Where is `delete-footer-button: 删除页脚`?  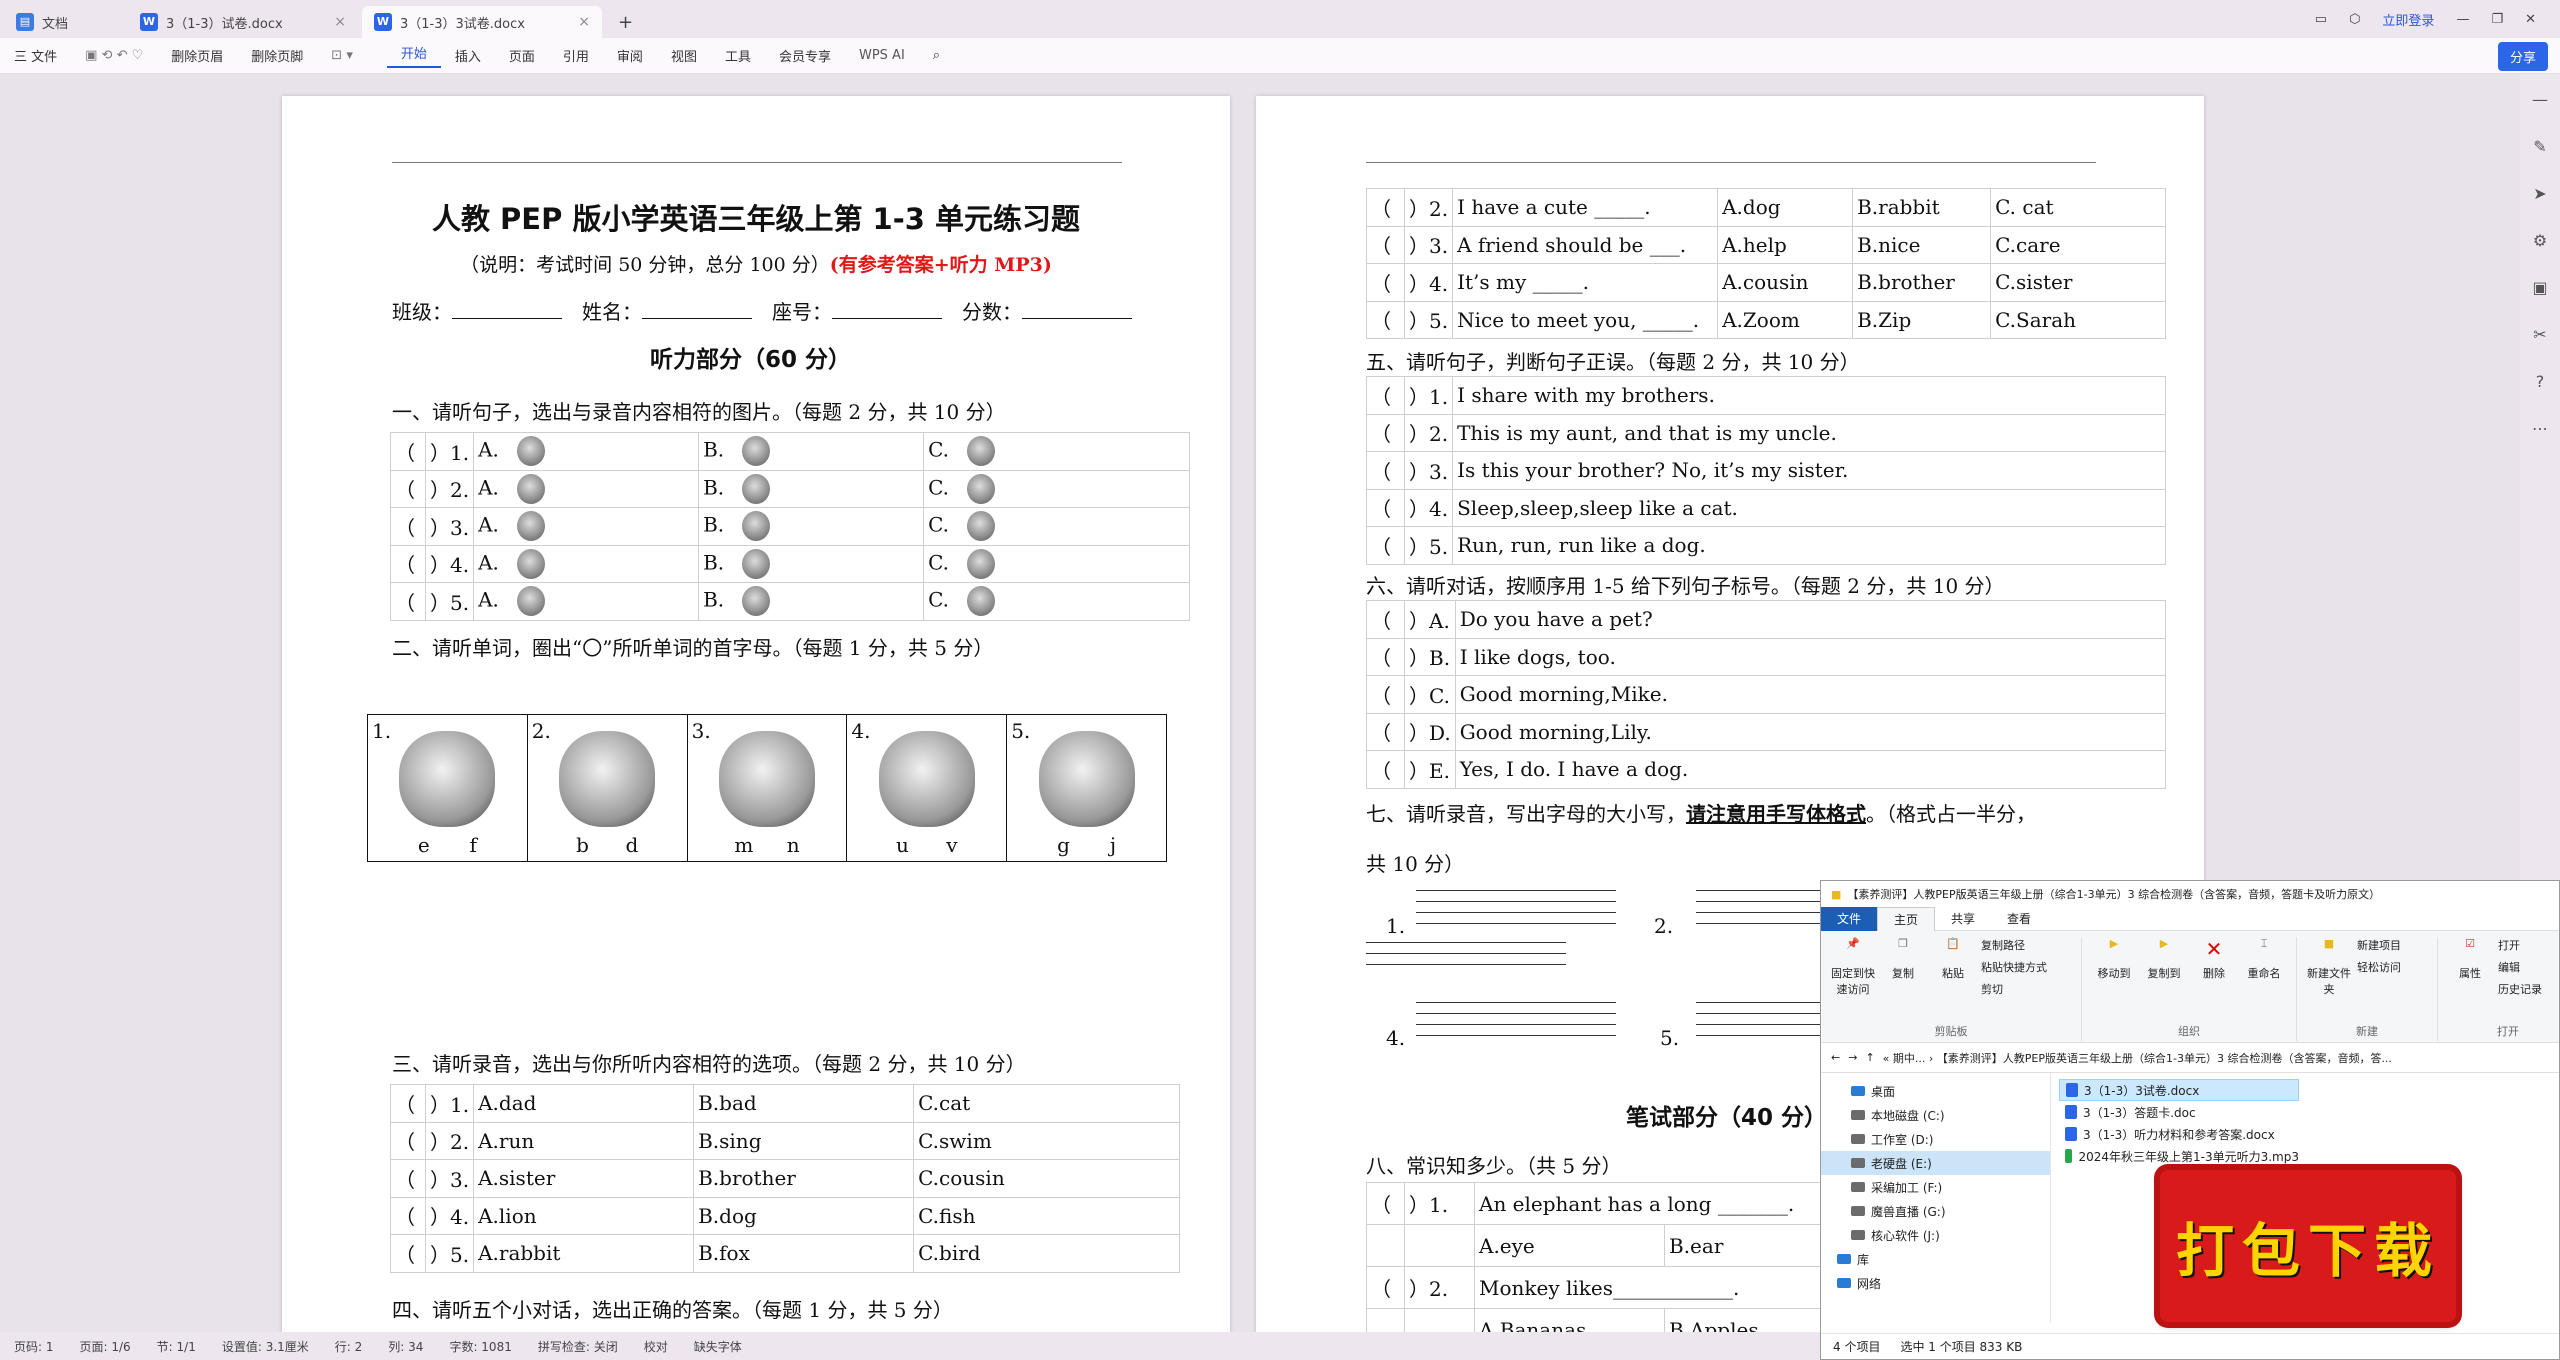
delete-footer-button: 删除页脚 is located at coordinates (277, 55).